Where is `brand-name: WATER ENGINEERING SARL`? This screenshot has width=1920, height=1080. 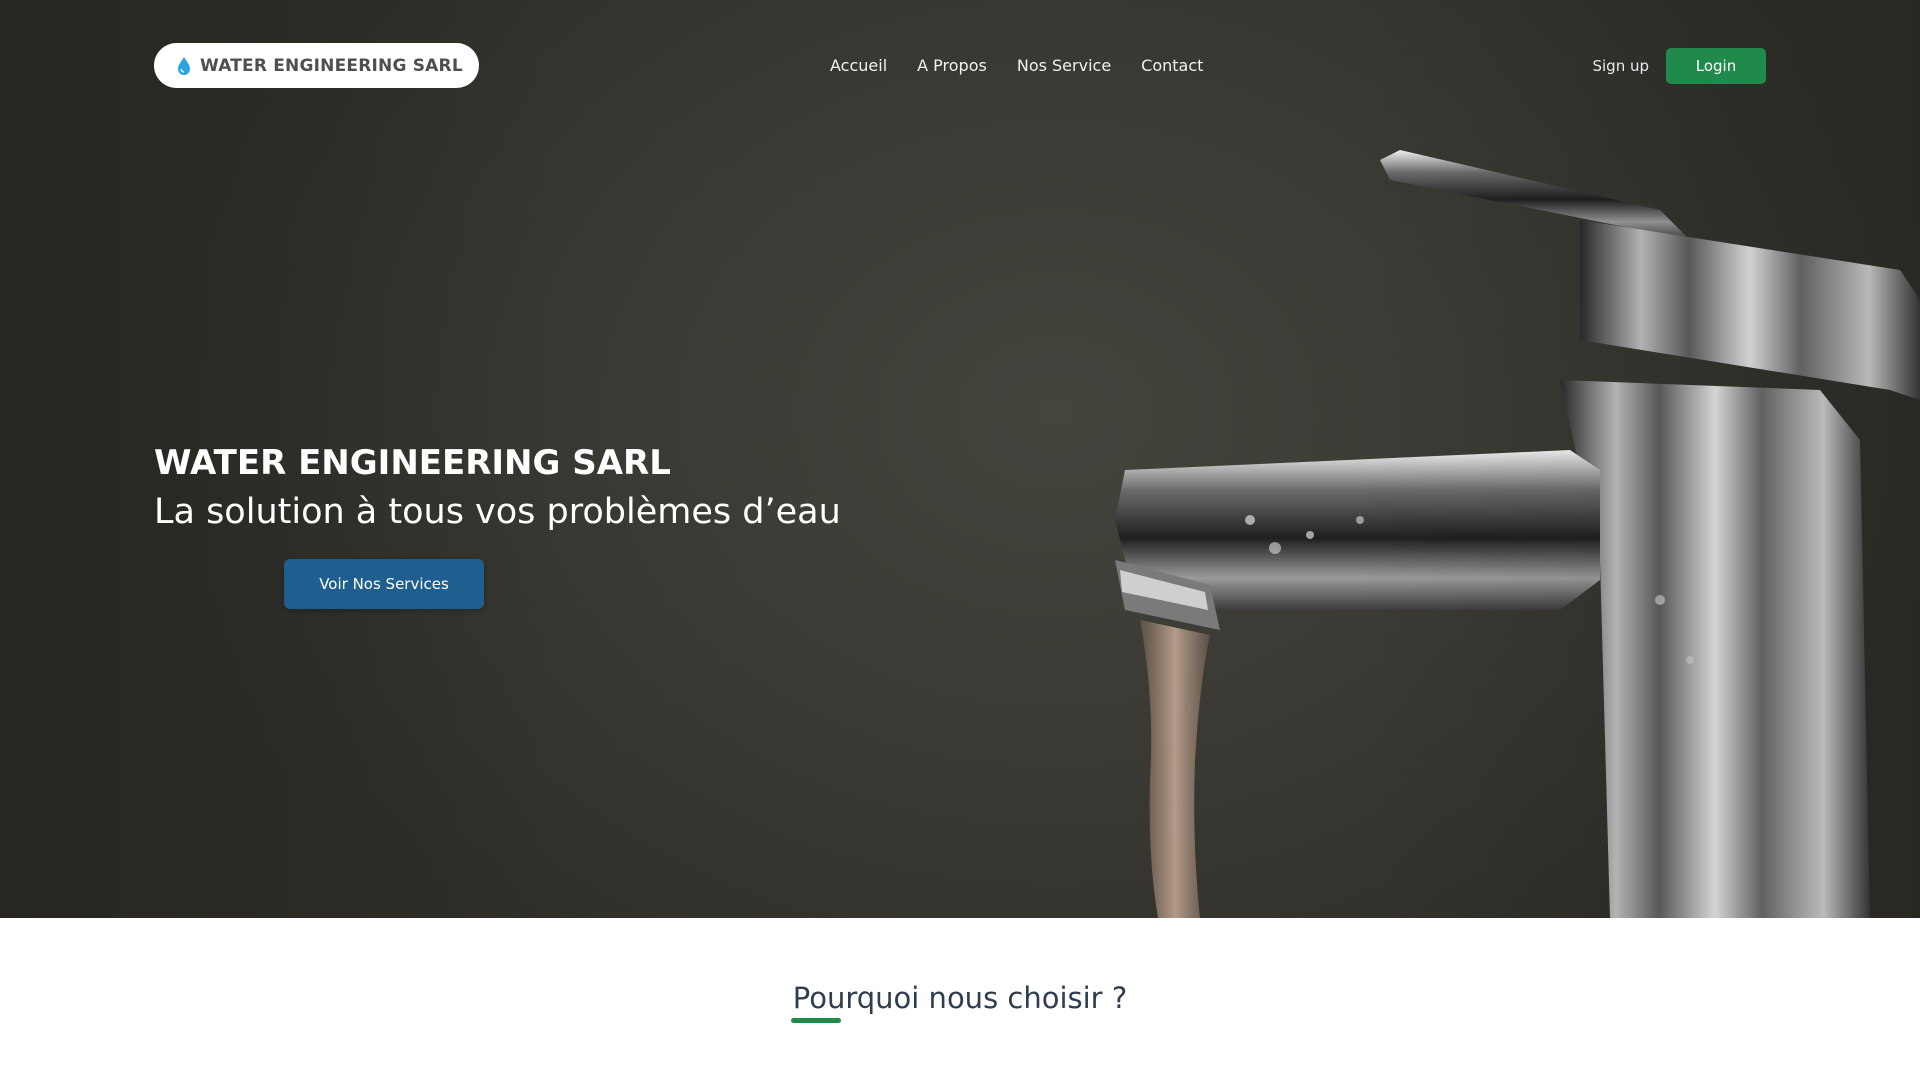 brand-name: WATER ENGINEERING SARL is located at coordinates (331, 65).